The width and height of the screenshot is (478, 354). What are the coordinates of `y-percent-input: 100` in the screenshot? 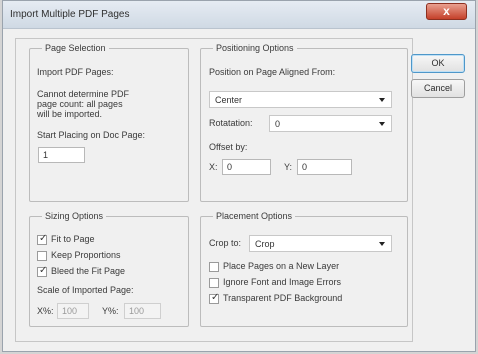 It's located at (142, 311).